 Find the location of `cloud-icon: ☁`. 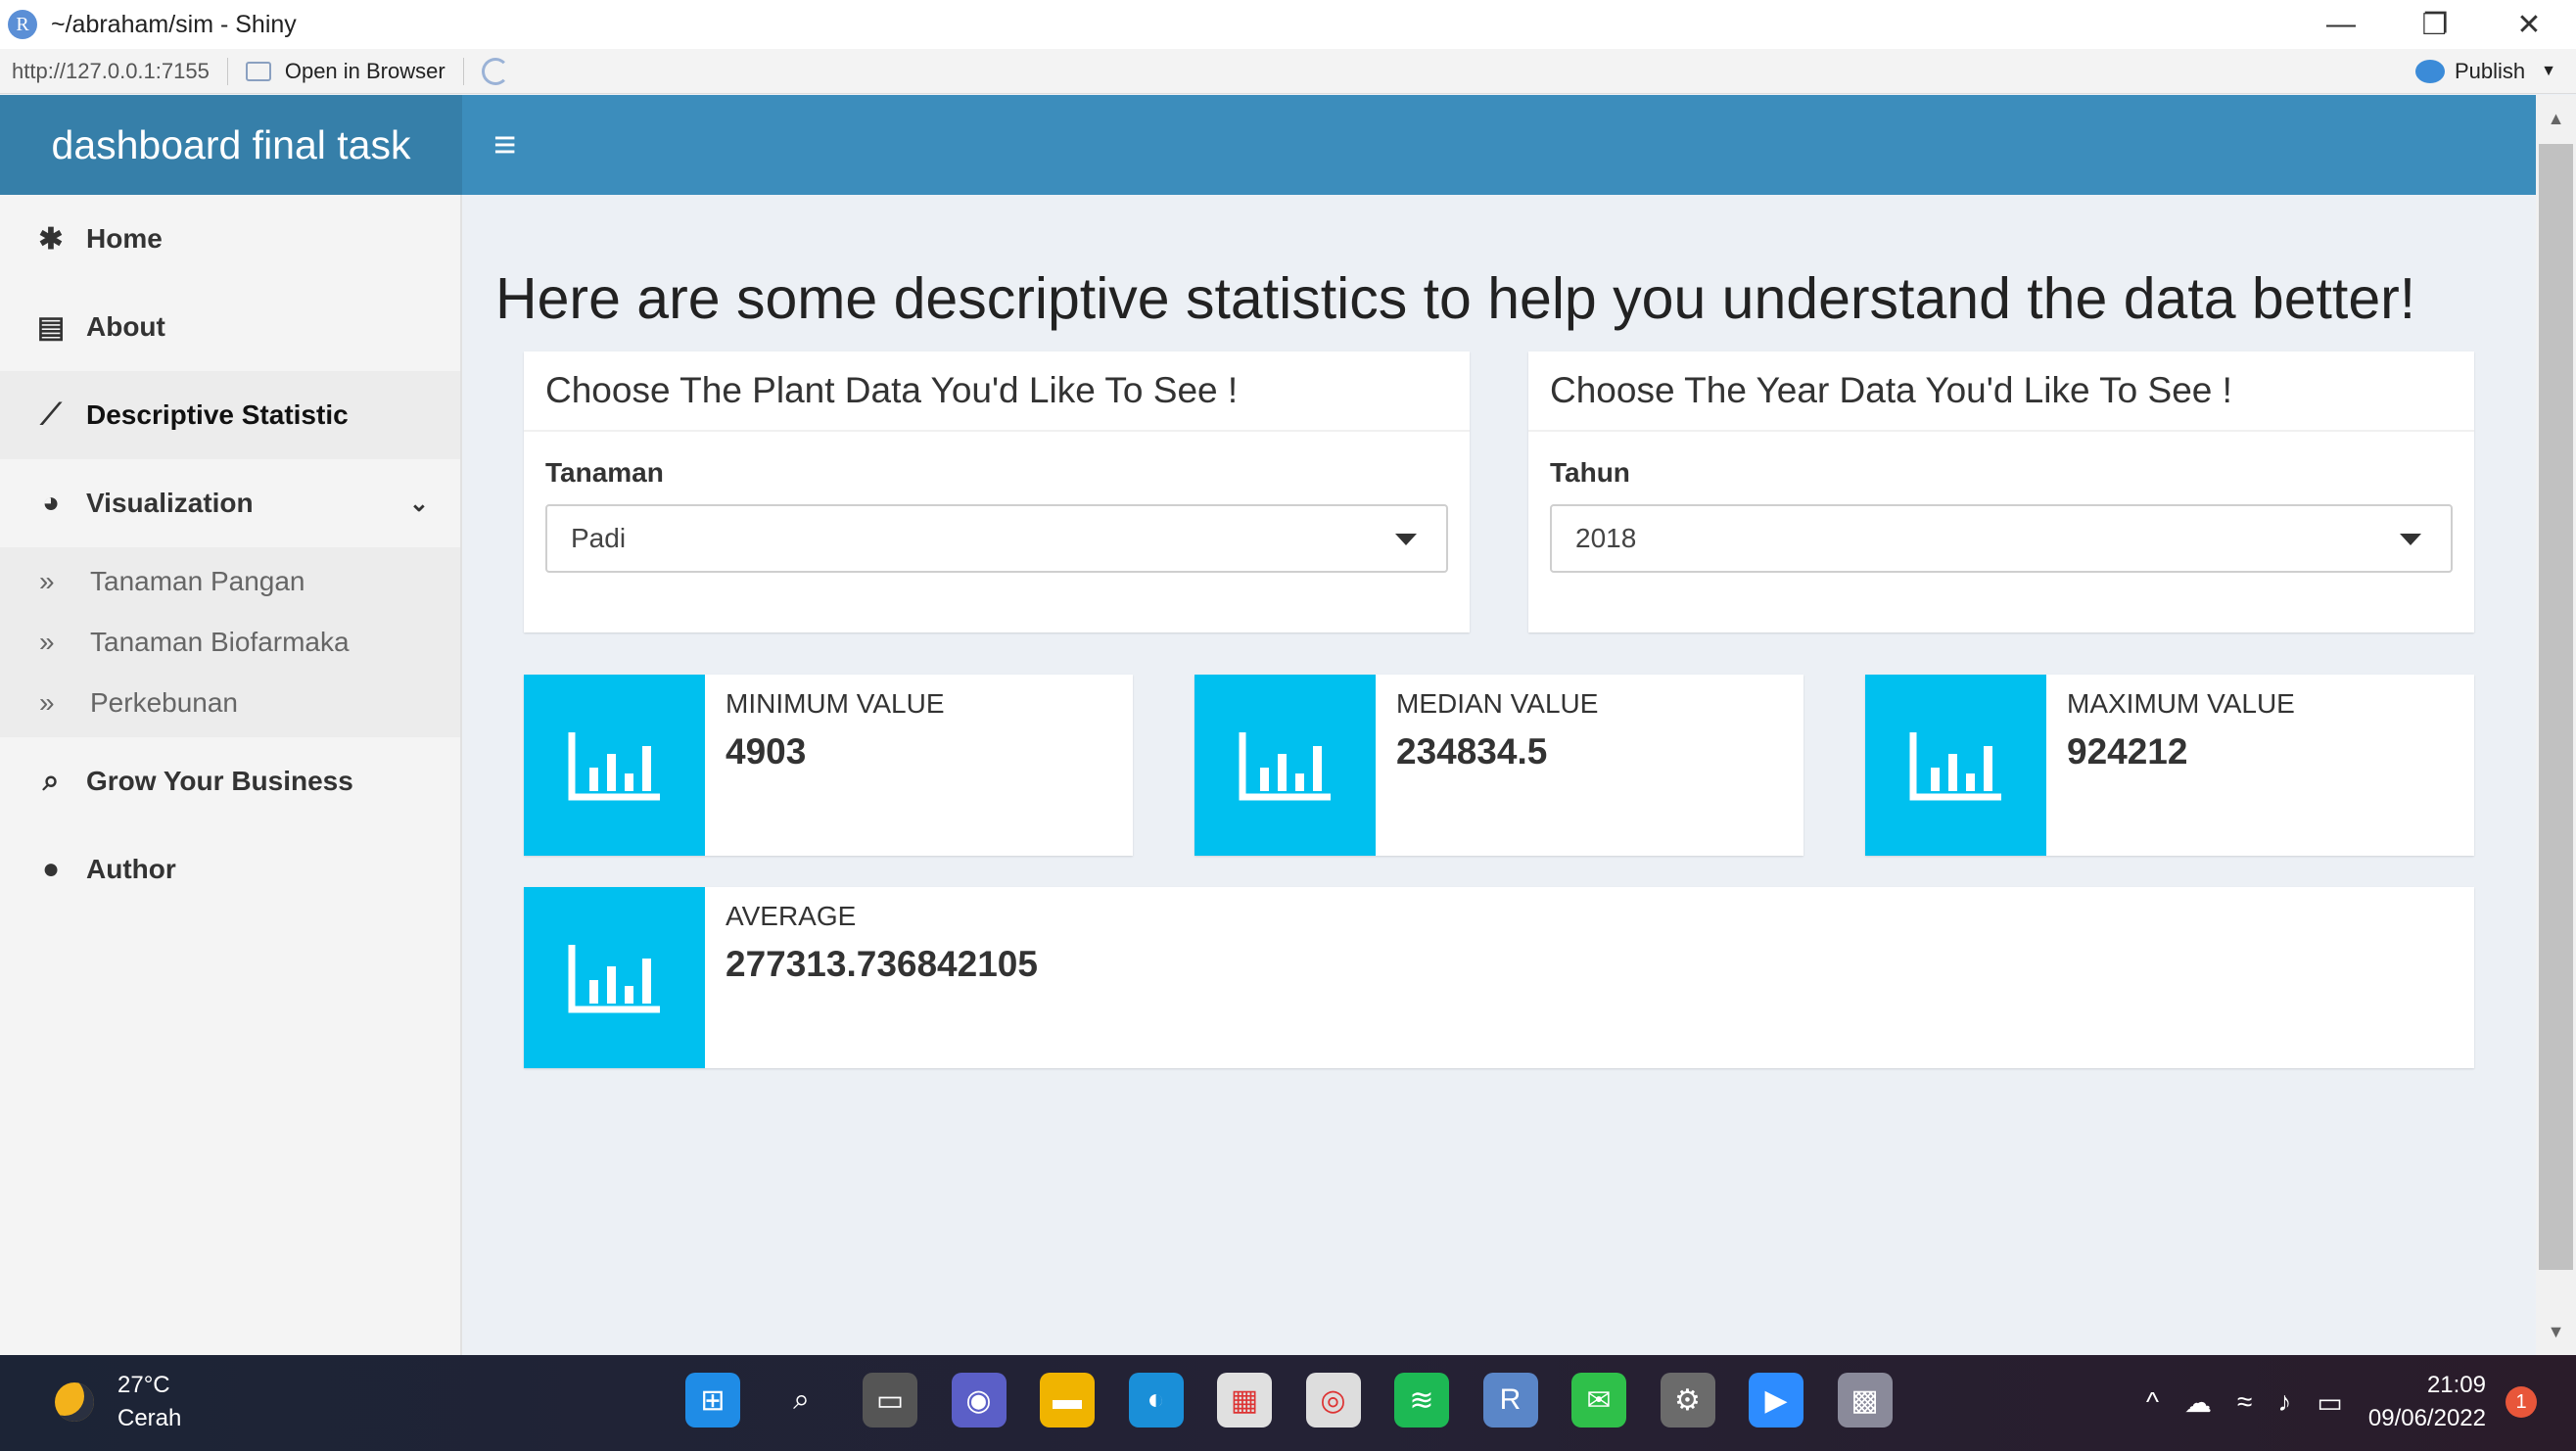

cloud-icon: ☁ is located at coordinates (2198, 1402).